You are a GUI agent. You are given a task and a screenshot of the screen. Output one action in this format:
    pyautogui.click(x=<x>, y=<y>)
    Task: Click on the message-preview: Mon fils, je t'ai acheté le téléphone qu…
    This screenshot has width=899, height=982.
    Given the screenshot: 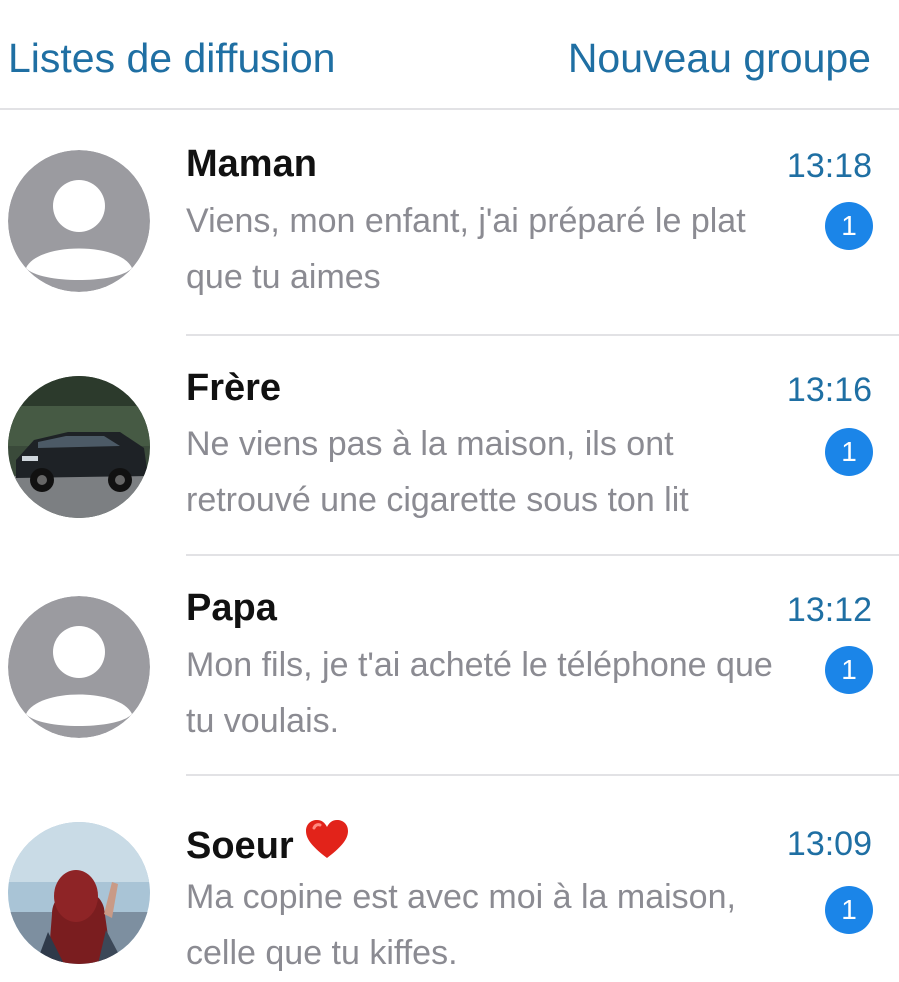 What is the action you would take?
    pyautogui.click(x=479, y=693)
    